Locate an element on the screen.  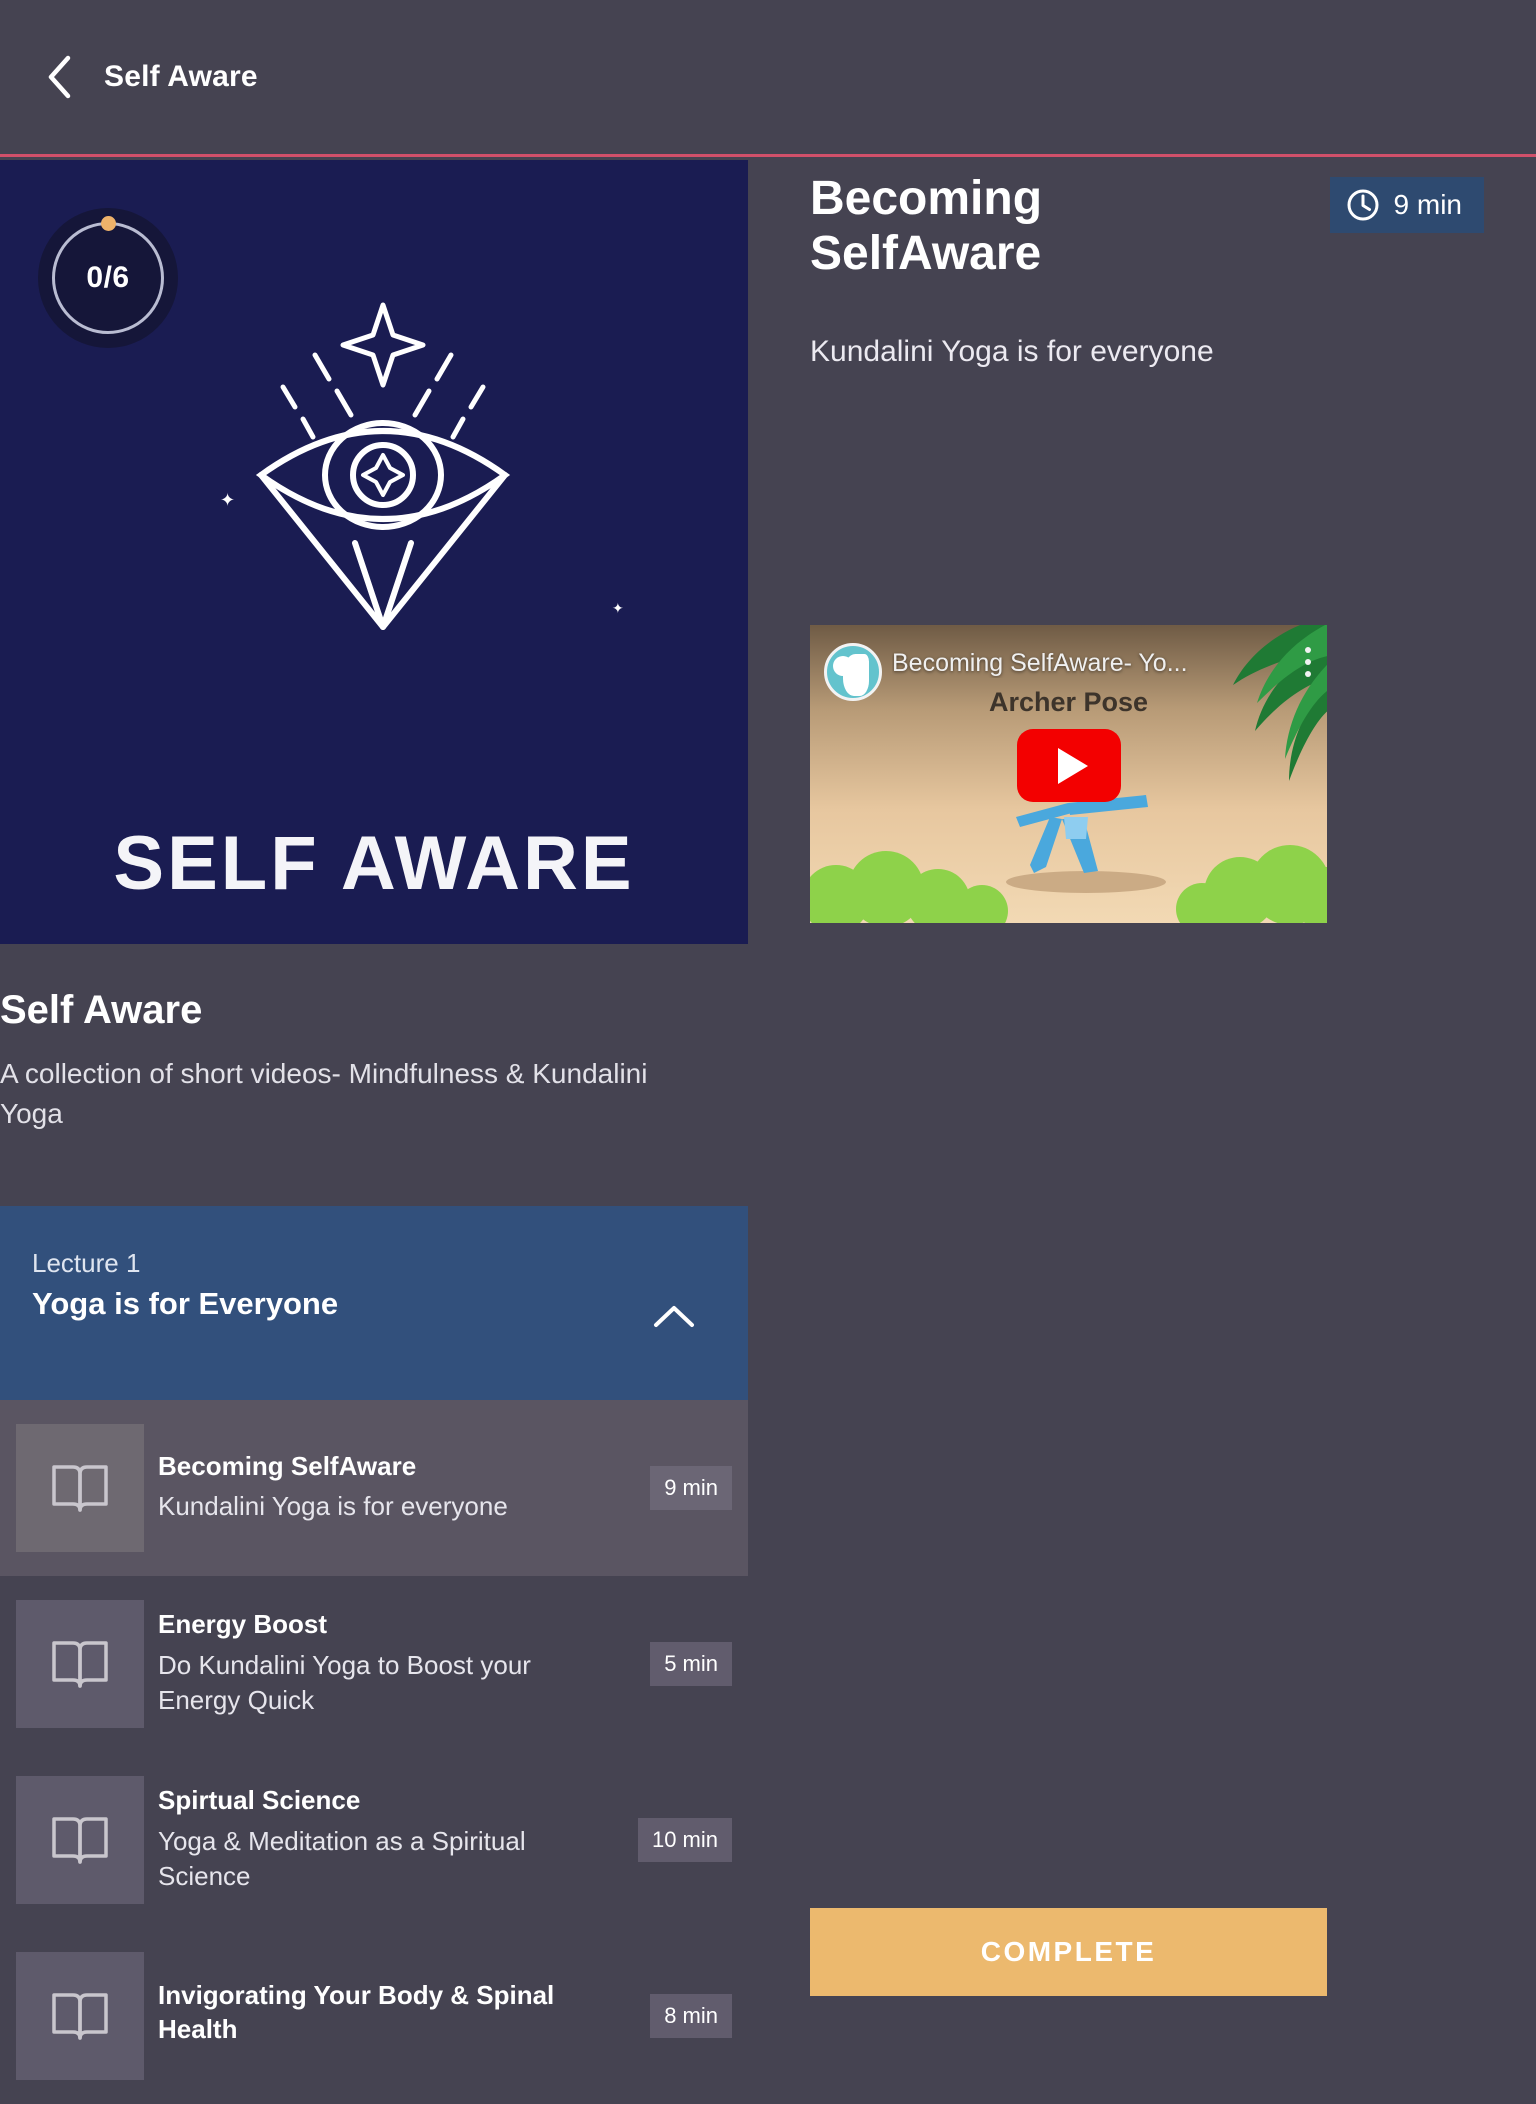
progress-ring: 0/6 is located at coordinates (108, 278).